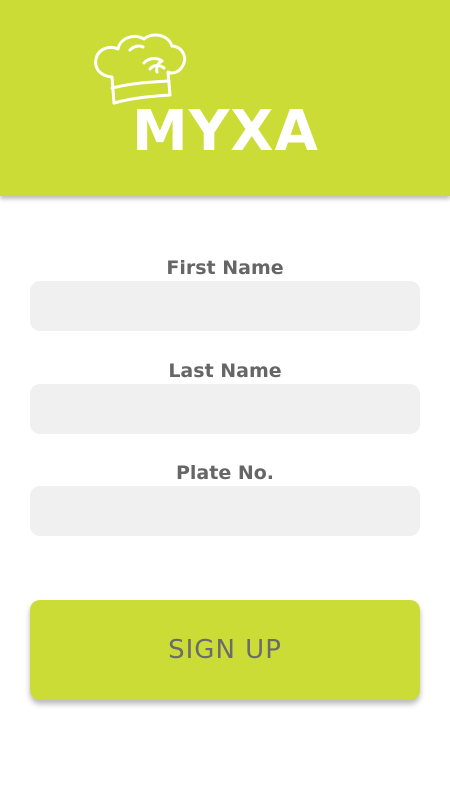  Describe the element at coordinates (225, 131) in the screenshot. I see `logo-wordmark: MYXA` at that location.